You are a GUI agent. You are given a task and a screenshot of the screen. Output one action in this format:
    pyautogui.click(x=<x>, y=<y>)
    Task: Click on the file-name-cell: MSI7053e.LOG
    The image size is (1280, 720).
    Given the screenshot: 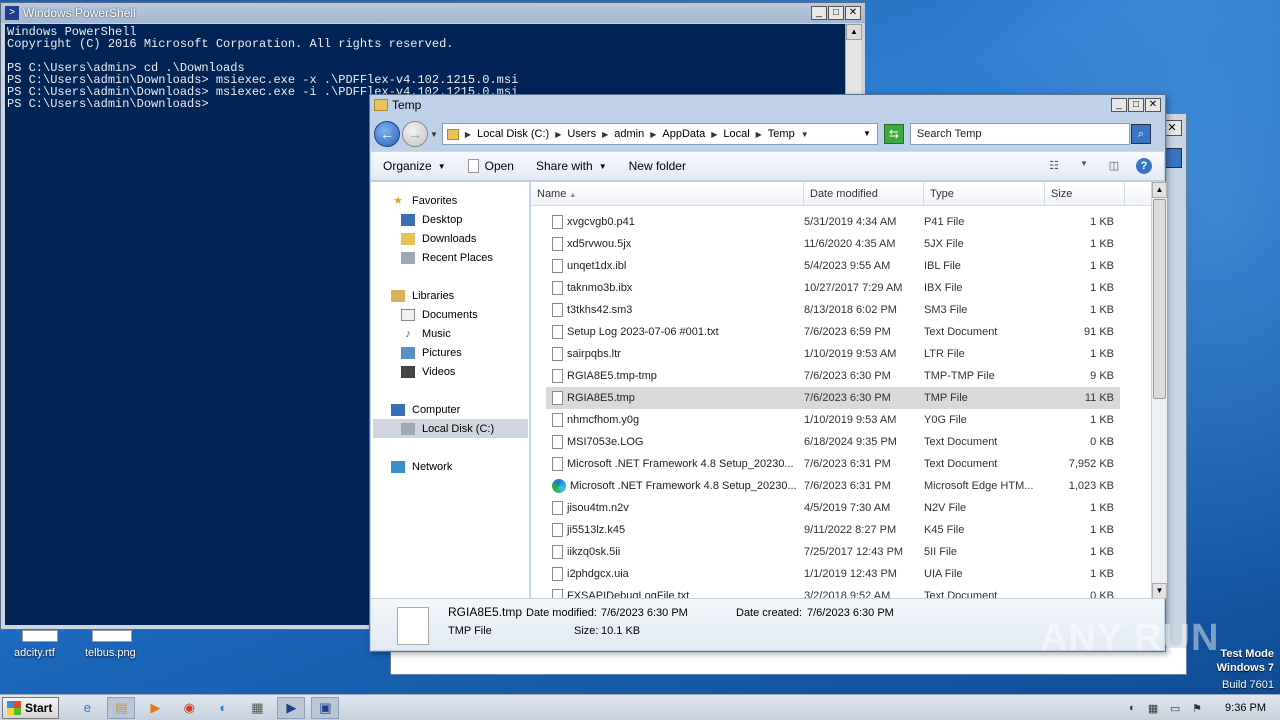 What is the action you would take?
    pyautogui.click(x=675, y=442)
    